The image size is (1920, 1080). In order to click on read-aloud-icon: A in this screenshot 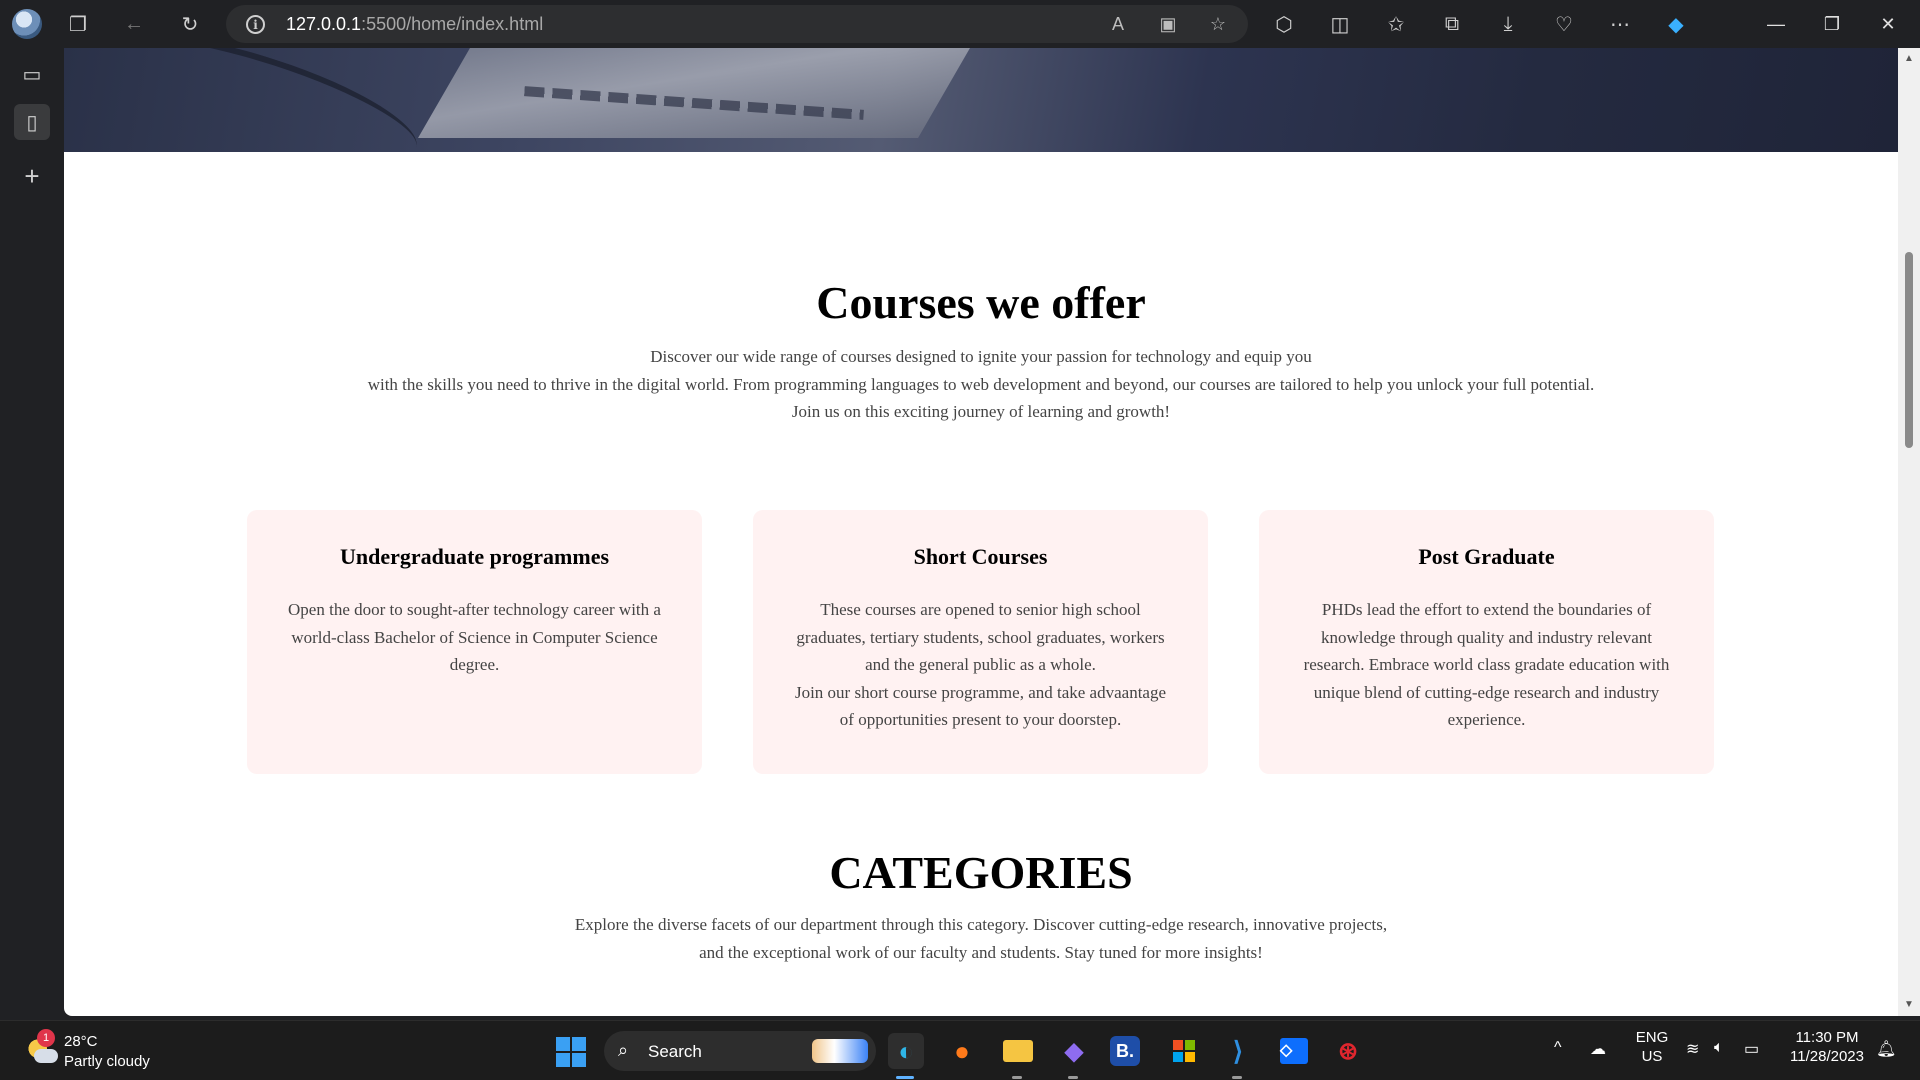, I will do `click(1118, 24)`.